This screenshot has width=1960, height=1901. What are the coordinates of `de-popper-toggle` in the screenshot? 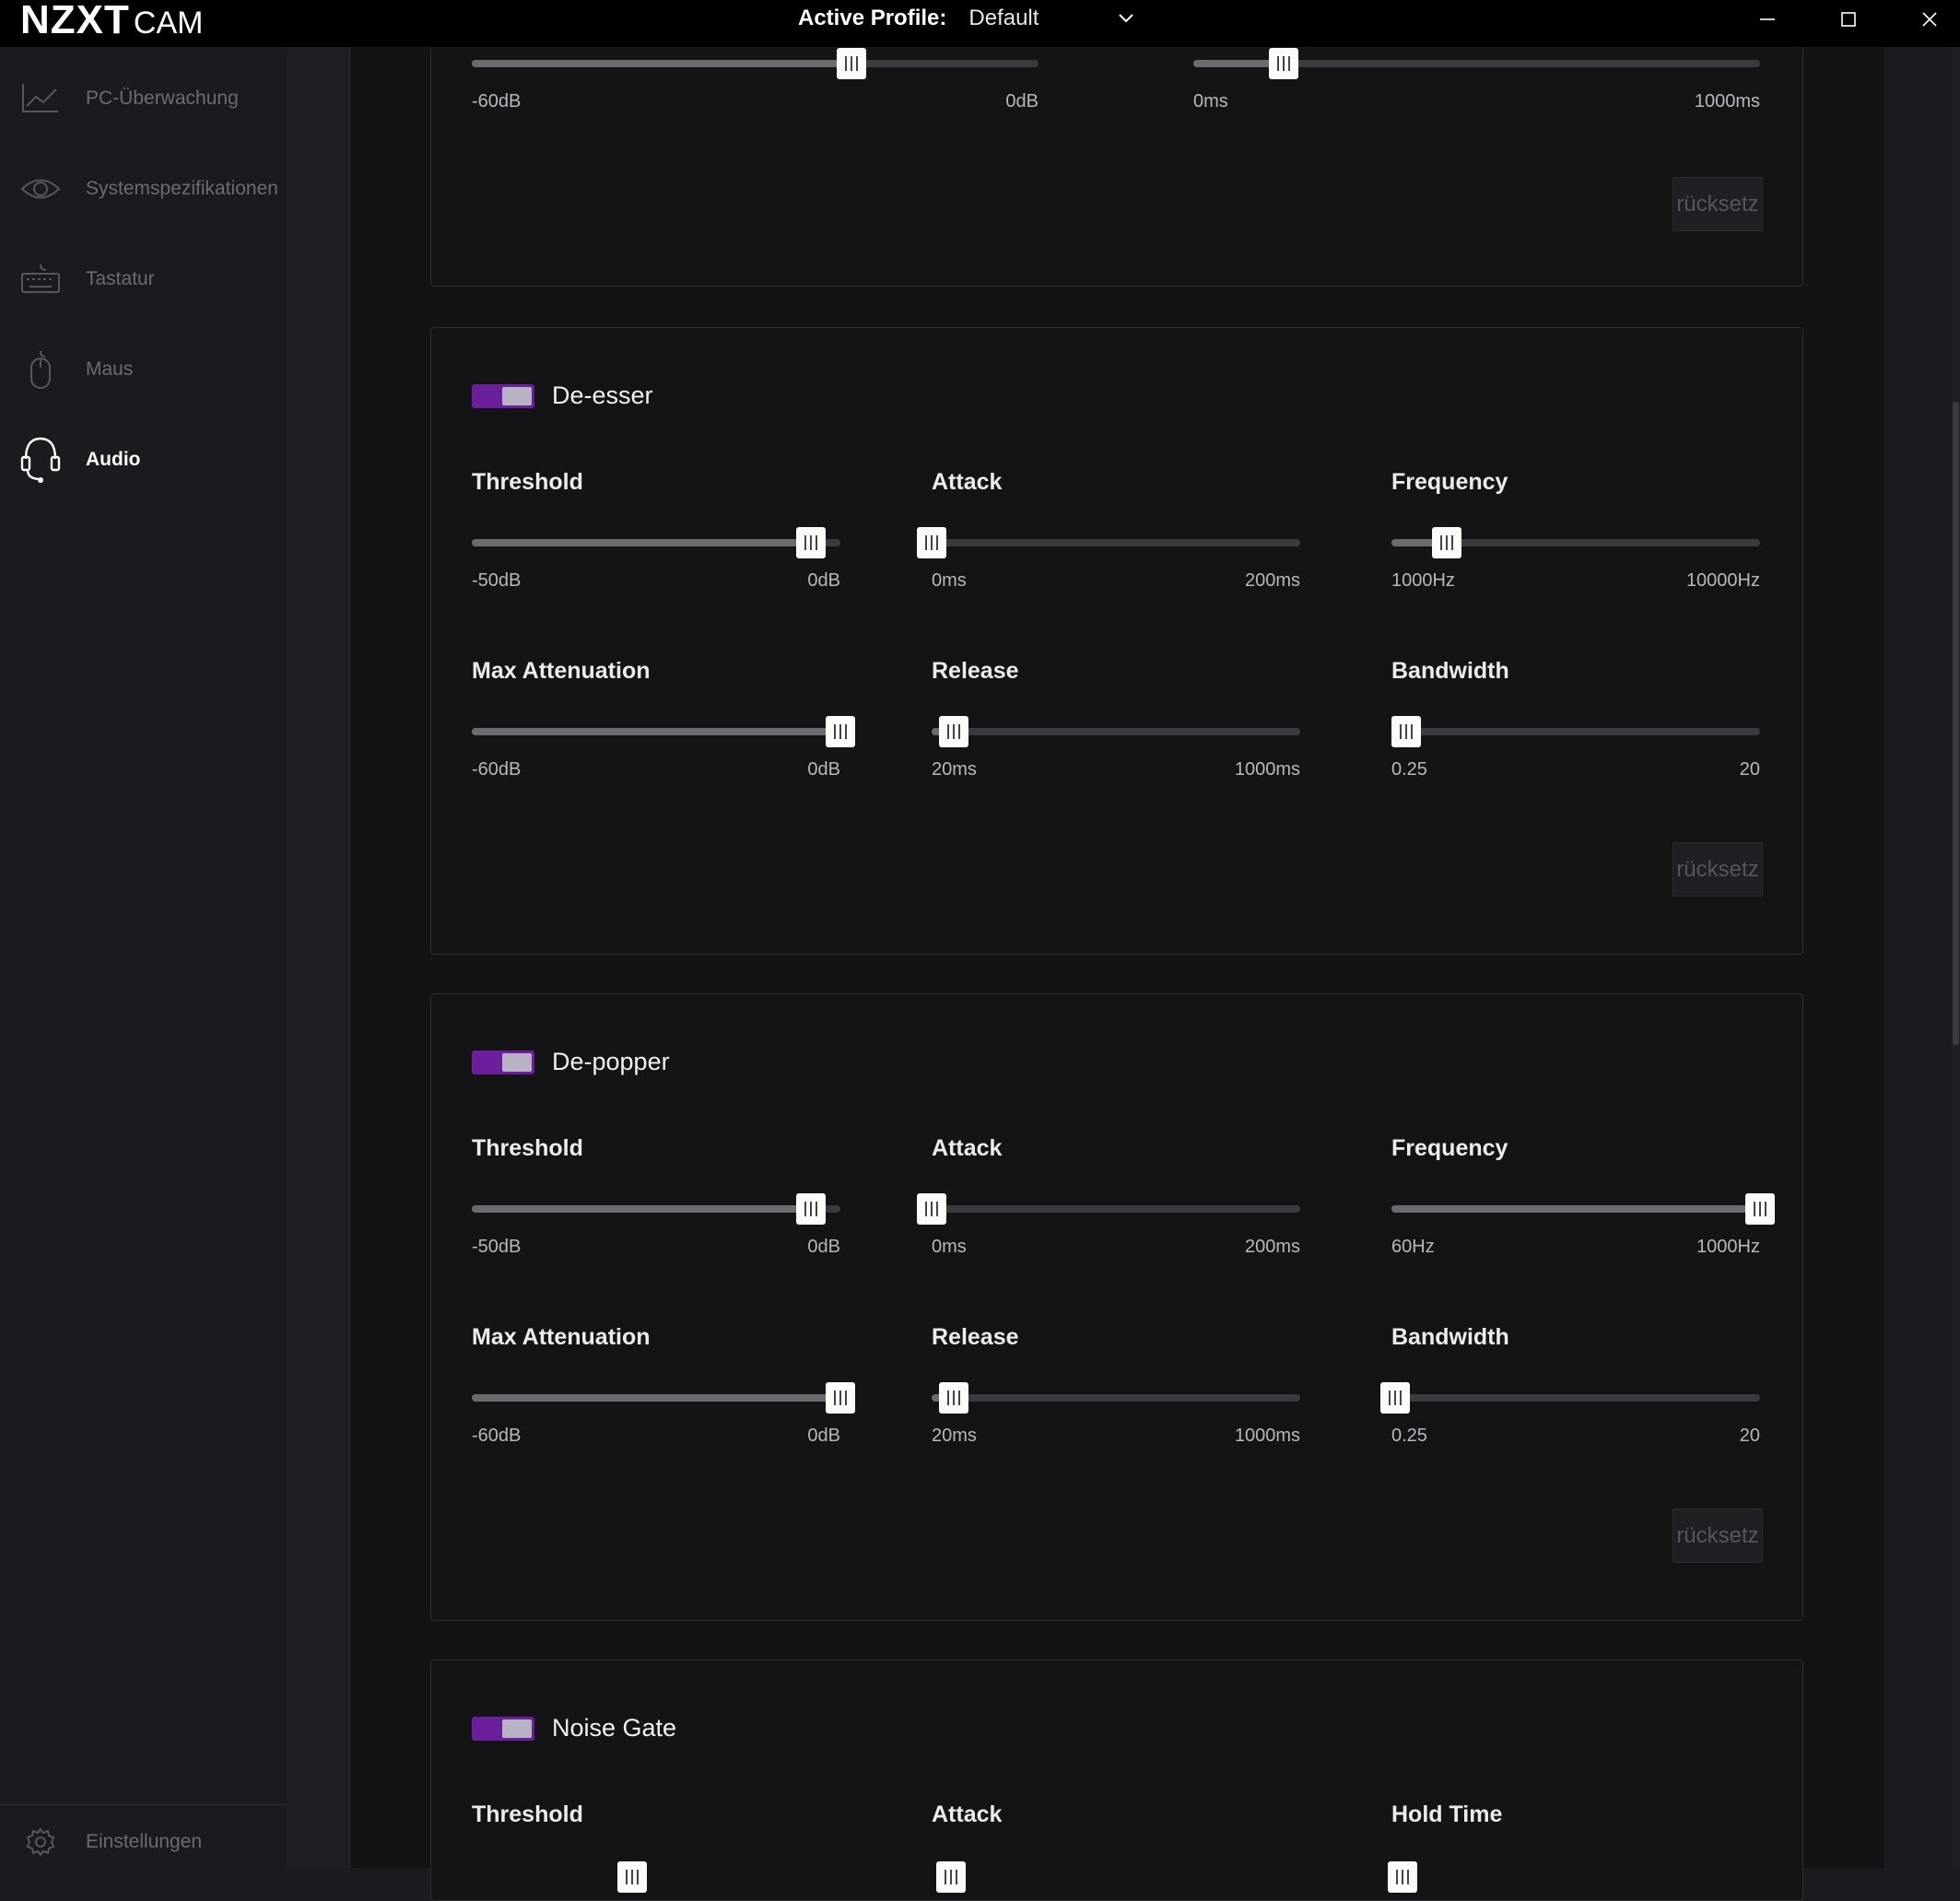 It's located at (503, 1062).